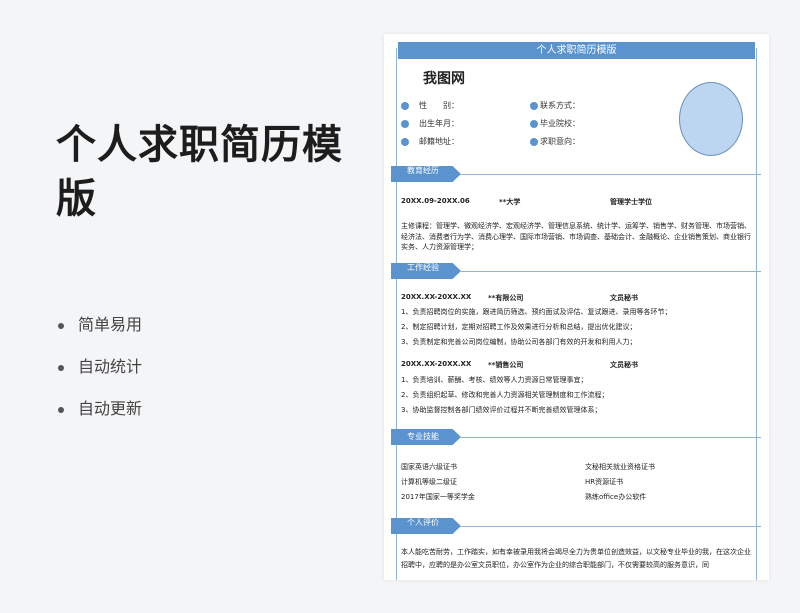 This screenshot has width=800, height=613. Describe the element at coordinates (756, 314) in the screenshot. I see `frame-line-right` at that location.